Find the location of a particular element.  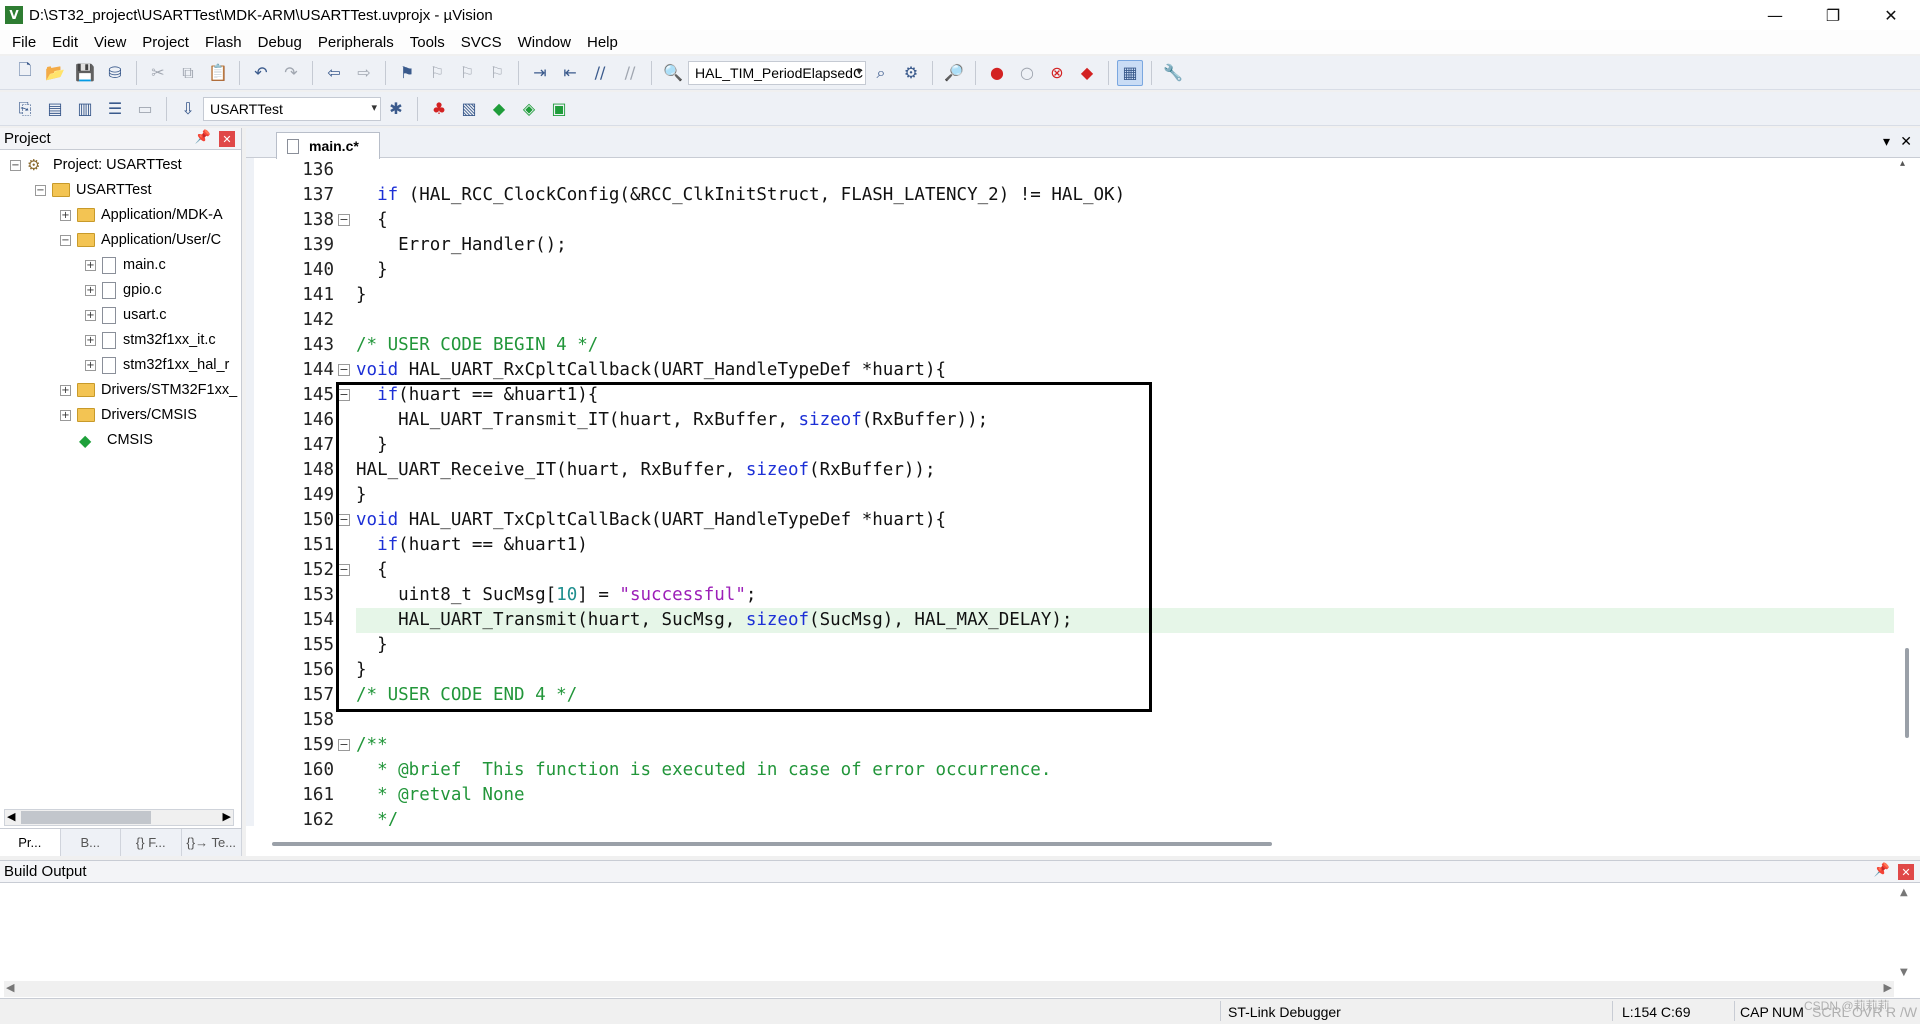

build-vertical-scrollbar: ▲ ▼ is located at coordinates (1907, 935).